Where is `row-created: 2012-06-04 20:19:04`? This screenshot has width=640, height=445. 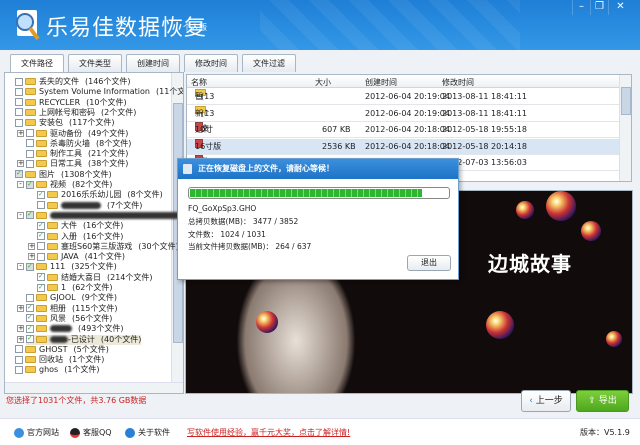 row-created: 2012-06-04 20:19:04 is located at coordinates (407, 96).